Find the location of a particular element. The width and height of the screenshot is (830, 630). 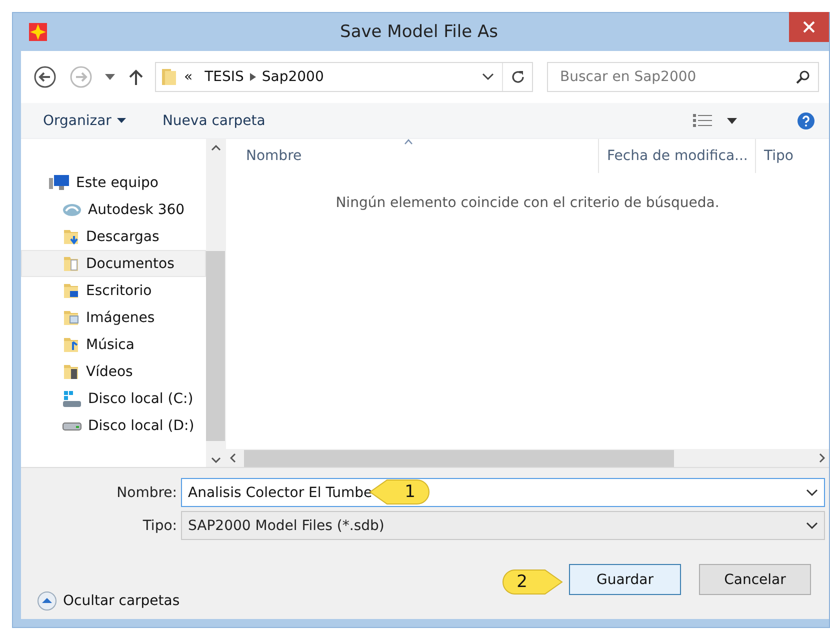

sidebar-item: Imágenes is located at coordinates (113, 317).